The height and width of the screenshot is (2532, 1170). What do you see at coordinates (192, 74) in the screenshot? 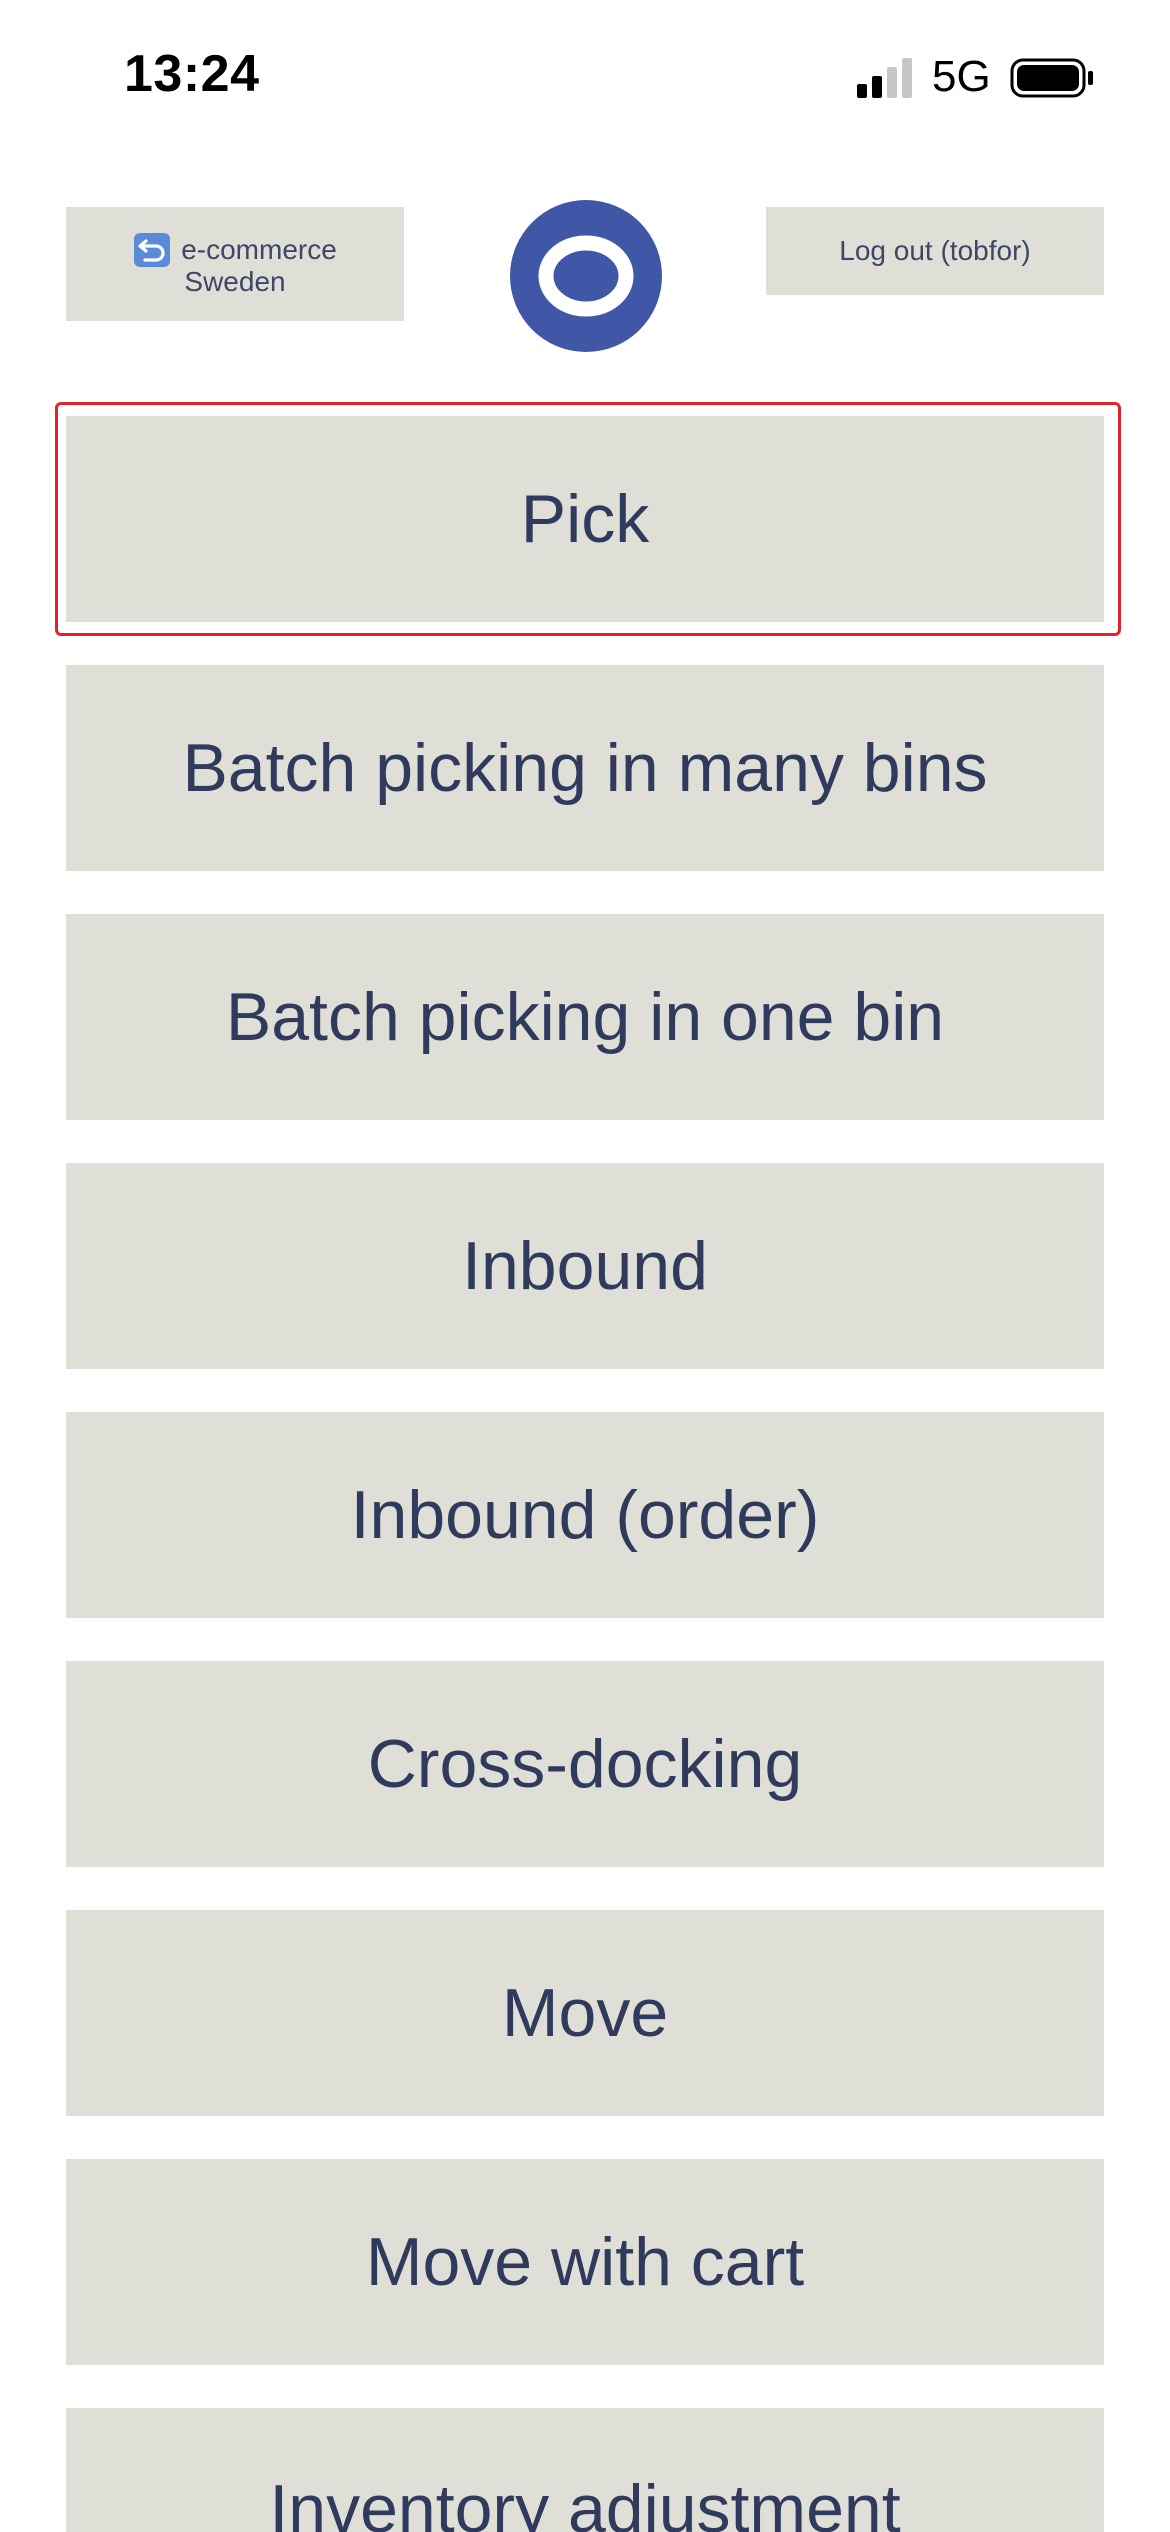
I see `status-time: 13:24` at bounding box center [192, 74].